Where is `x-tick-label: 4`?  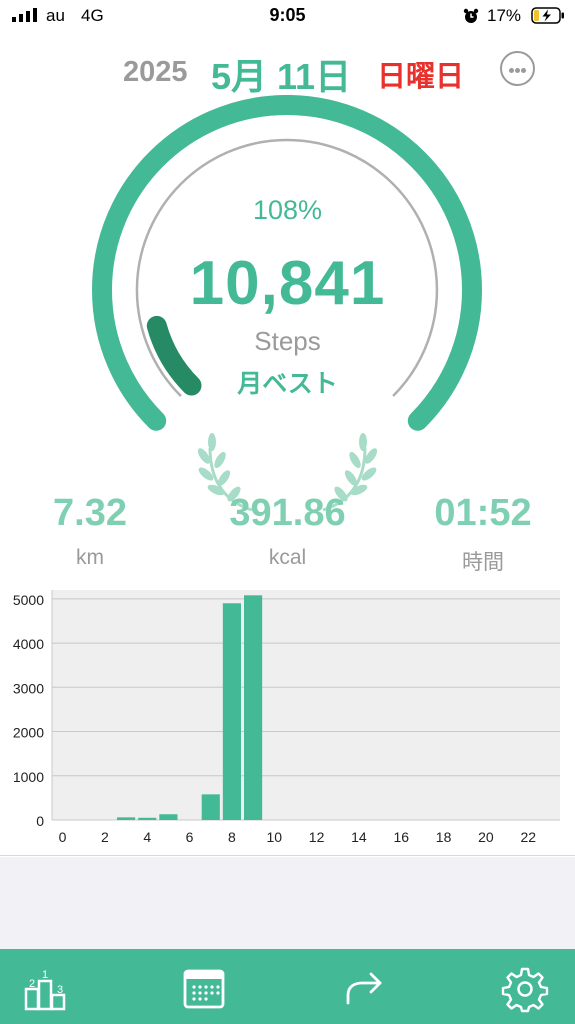
x-tick-label: 4 is located at coordinates (147, 837).